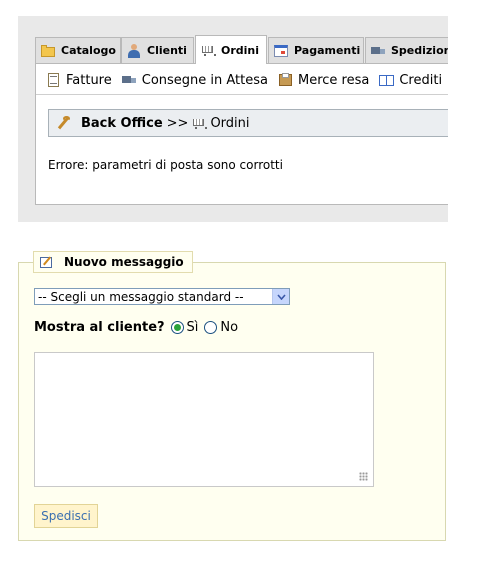 This screenshot has width=477, height=564. I want to click on book-icon, so click(387, 80).